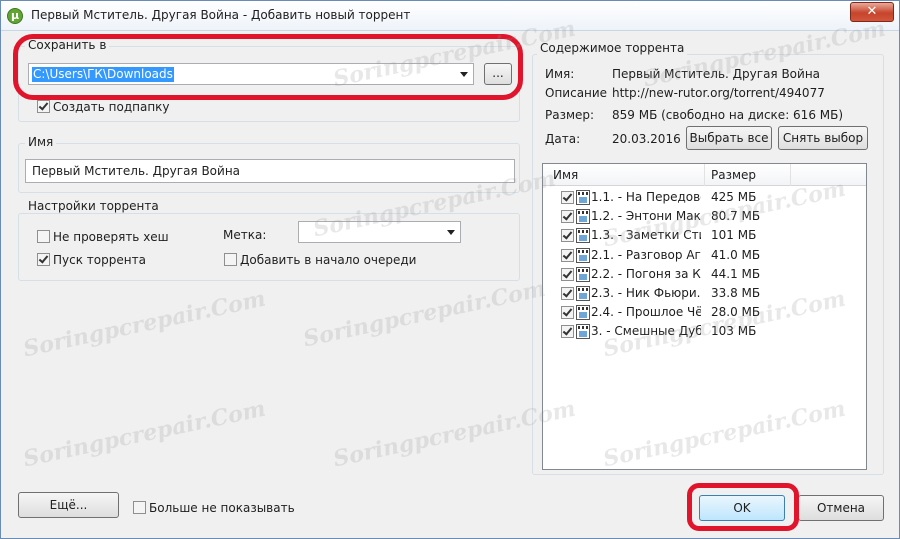  What do you see at coordinates (841, 508) in the screenshot?
I see `cancel-button: Отмена` at bounding box center [841, 508].